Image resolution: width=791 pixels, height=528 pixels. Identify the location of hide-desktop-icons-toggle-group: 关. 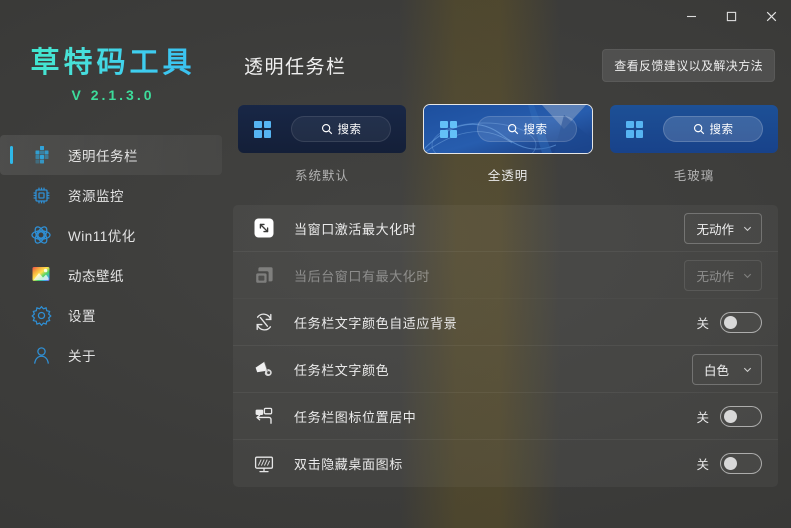
(729, 463).